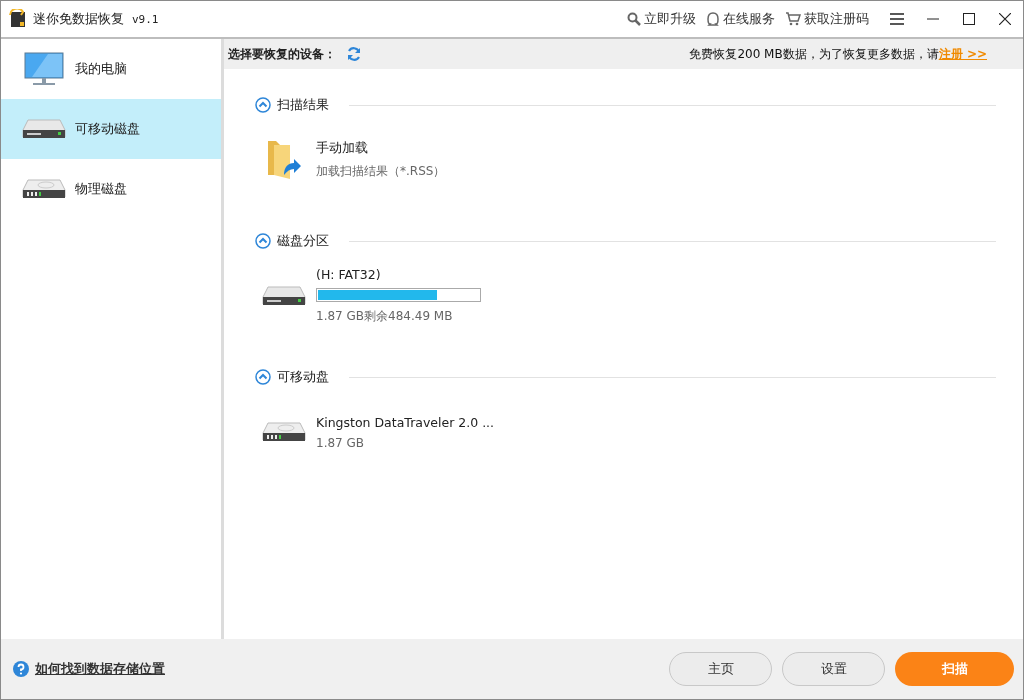 This screenshot has width=1024, height=700. What do you see at coordinates (111, 189) in the screenshot?
I see `sidebar-item: 物理磁盘` at bounding box center [111, 189].